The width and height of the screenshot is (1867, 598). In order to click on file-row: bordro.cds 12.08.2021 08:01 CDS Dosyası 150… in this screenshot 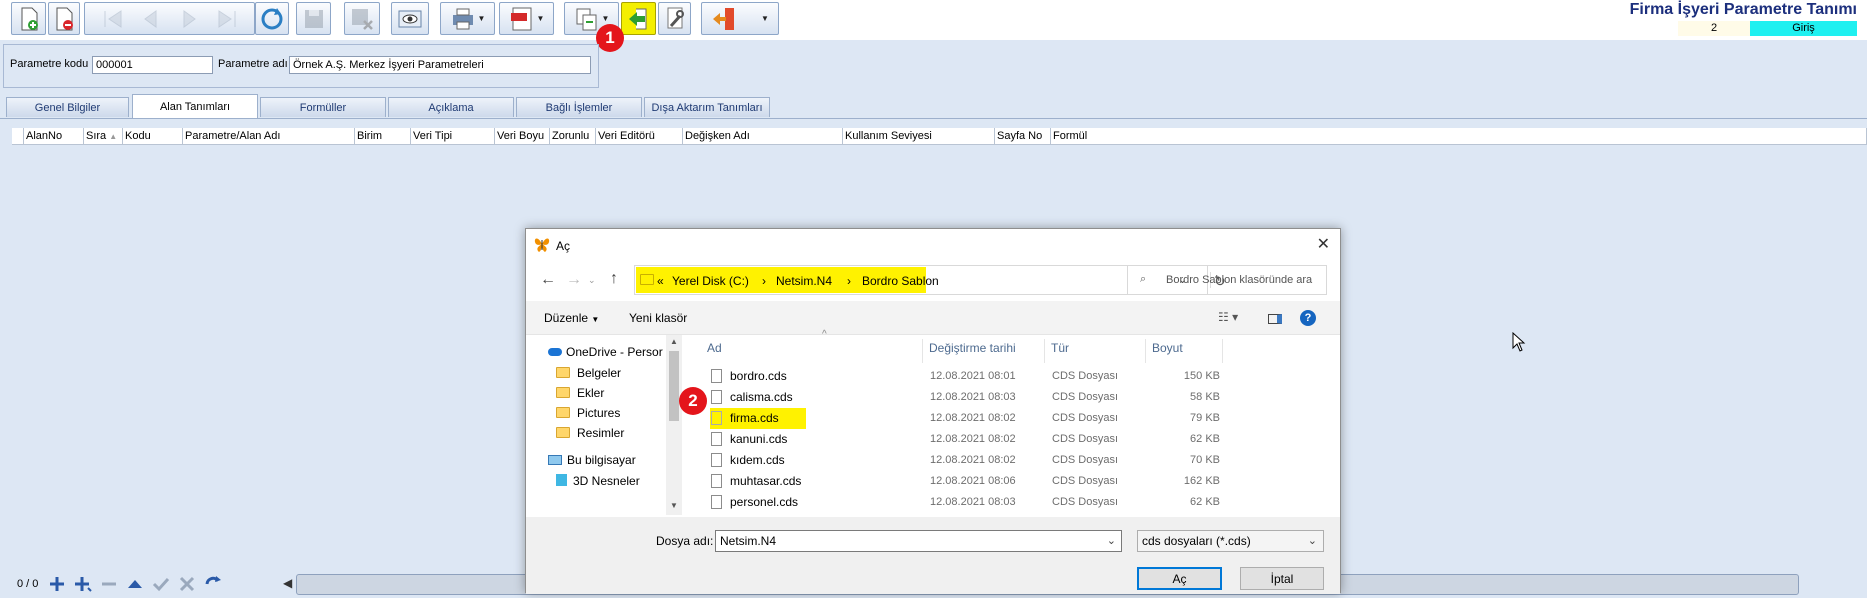, I will do `click(965, 377)`.